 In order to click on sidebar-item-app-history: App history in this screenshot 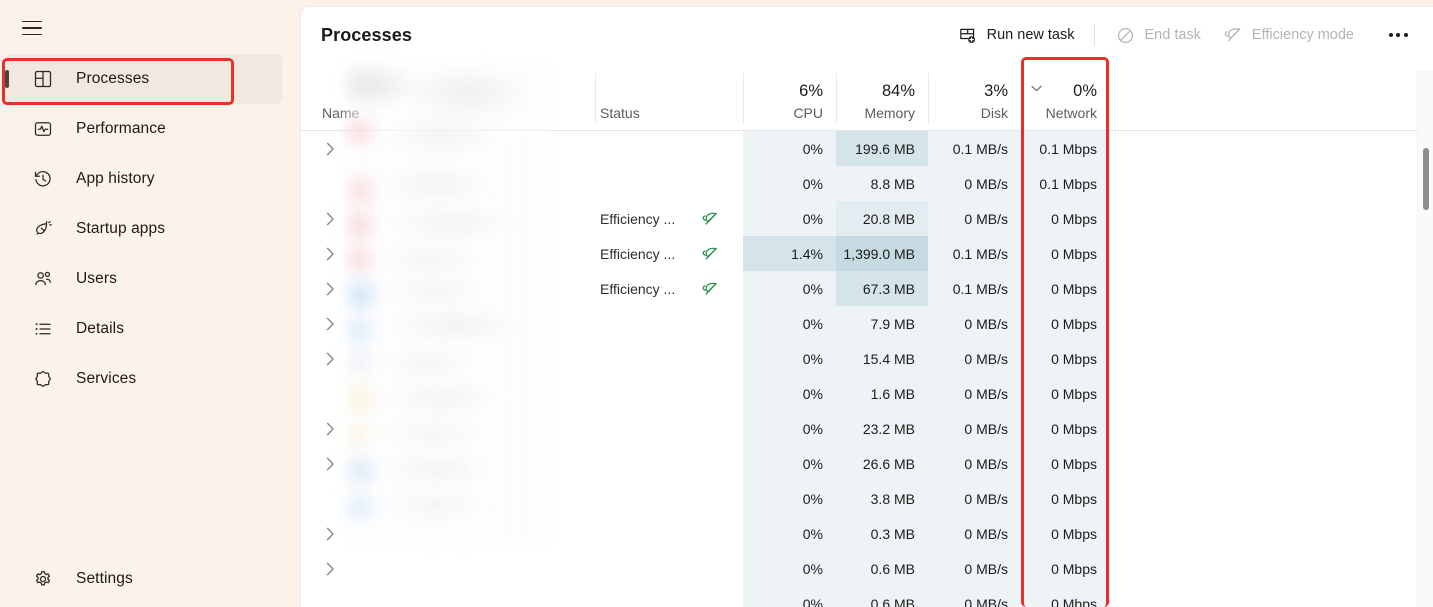, I will do `click(144, 179)`.